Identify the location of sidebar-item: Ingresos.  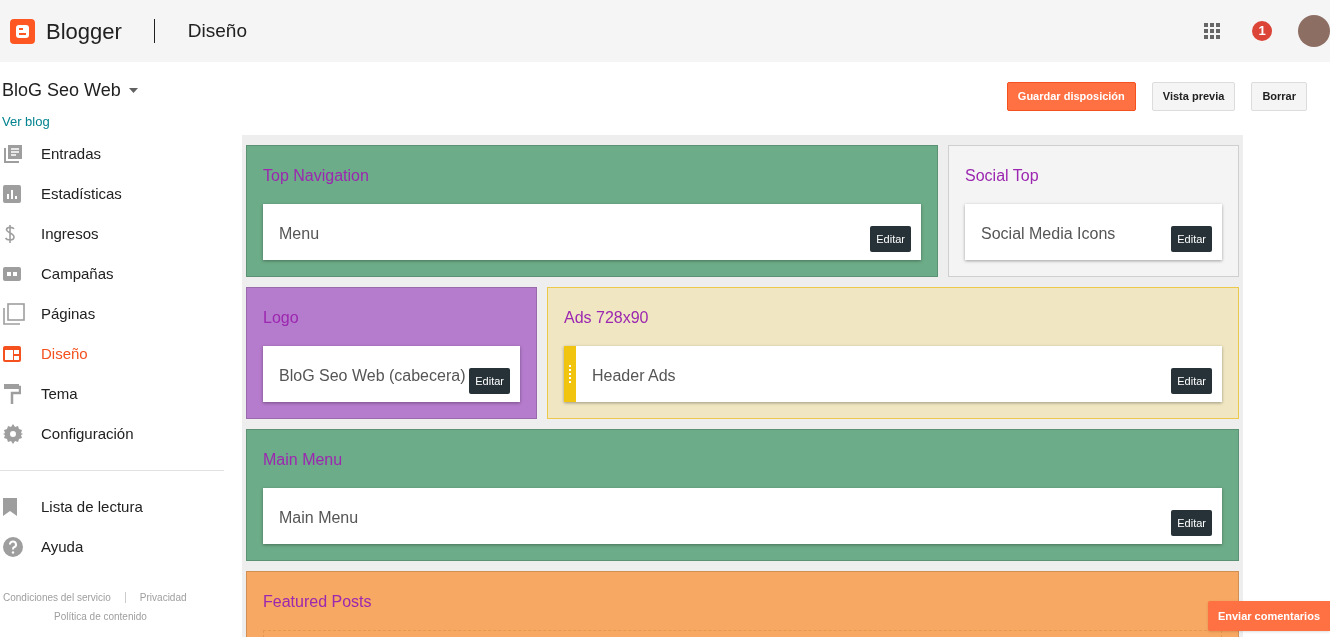
(112, 234).